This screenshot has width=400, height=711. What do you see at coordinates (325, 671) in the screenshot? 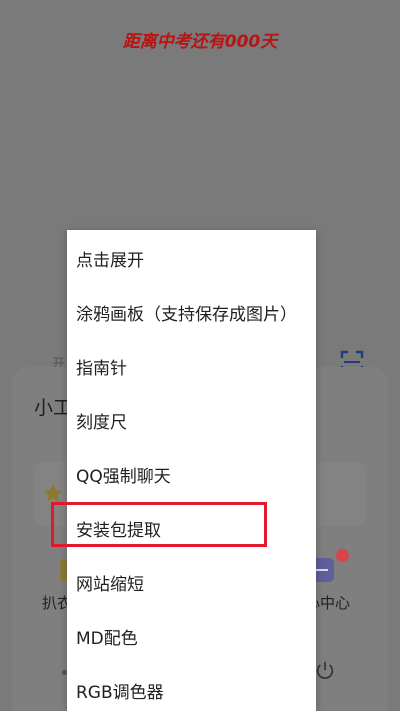
I see `power-icon` at bounding box center [325, 671].